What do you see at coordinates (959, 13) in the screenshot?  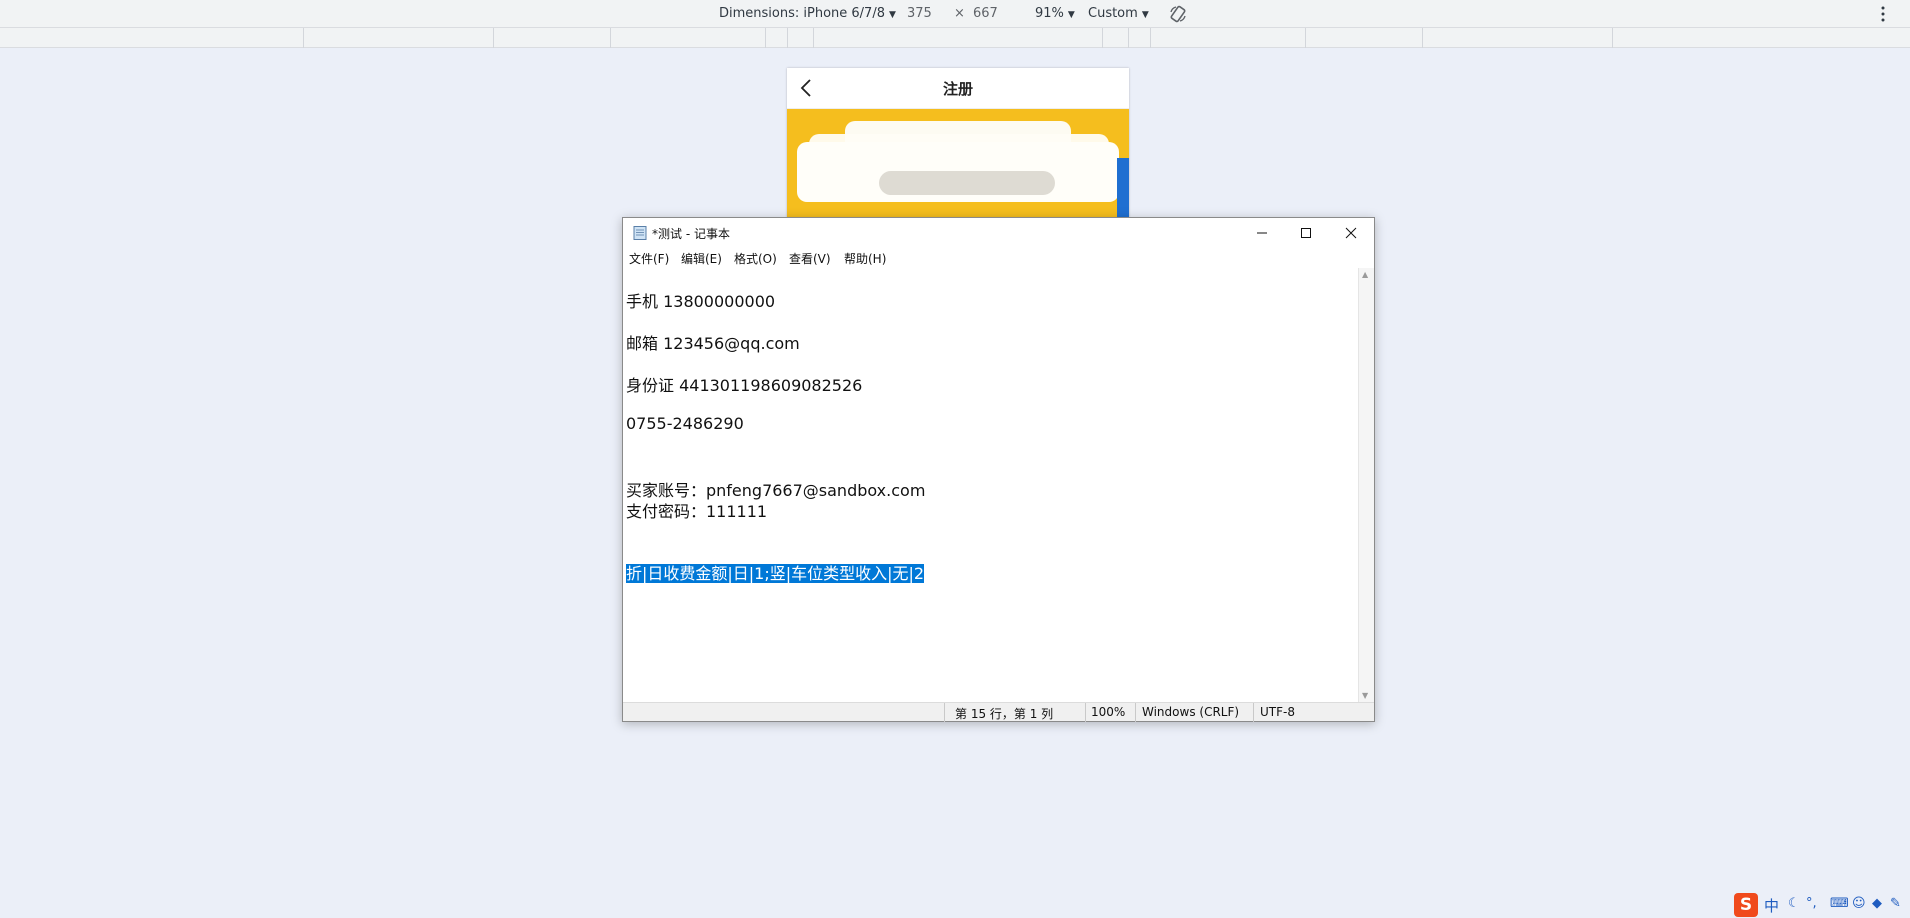 I see `dimension-times-label: ×` at bounding box center [959, 13].